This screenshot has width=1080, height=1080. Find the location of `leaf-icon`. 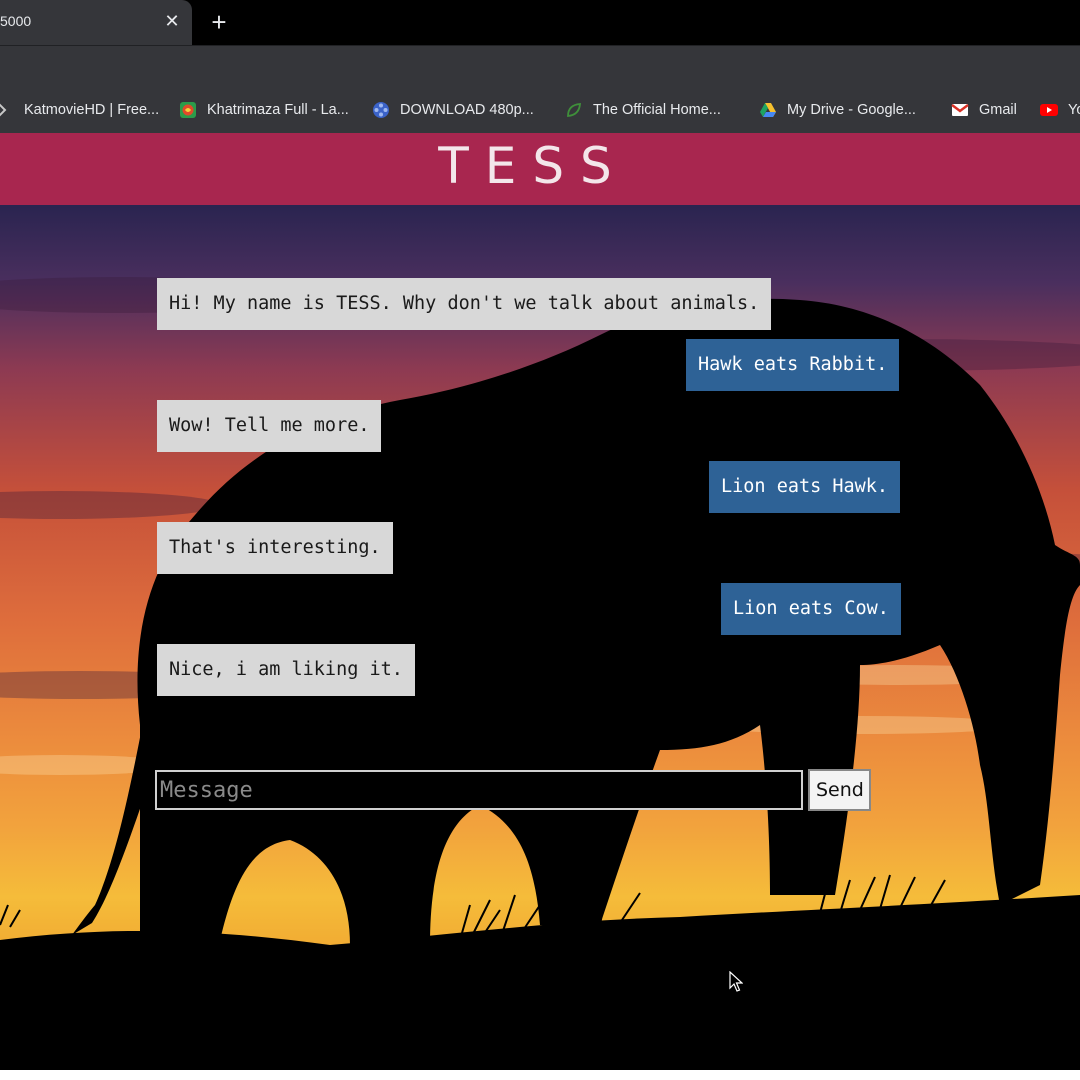

leaf-icon is located at coordinates (574, 110).